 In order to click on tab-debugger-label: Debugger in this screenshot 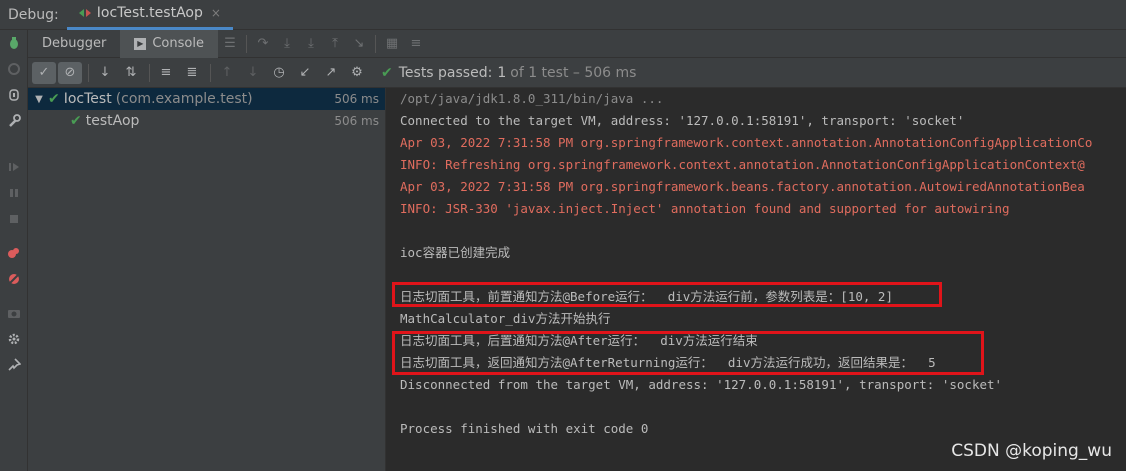, I will do `click(74, 43)`.